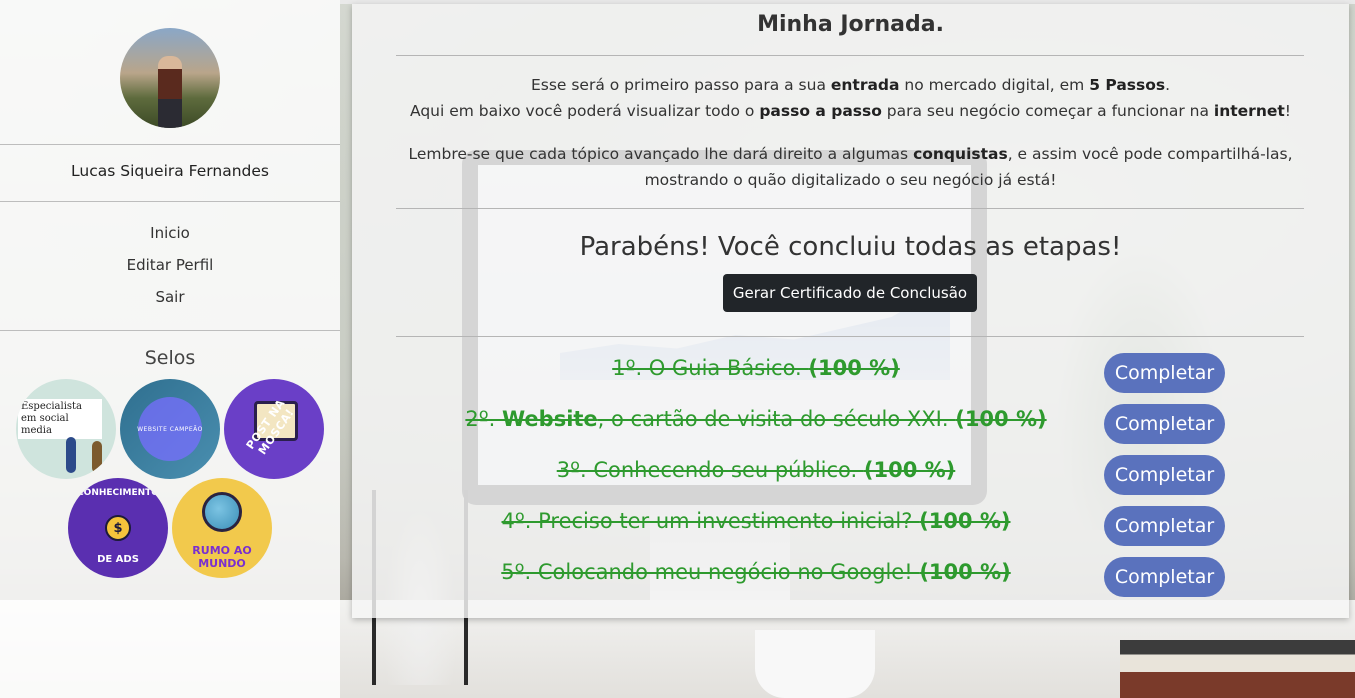 Image resolution: width=1355 pixels, height=698 pixels. I want to click on intro-text: para seu negócio começar a funcionar na, so click(1047, 111).